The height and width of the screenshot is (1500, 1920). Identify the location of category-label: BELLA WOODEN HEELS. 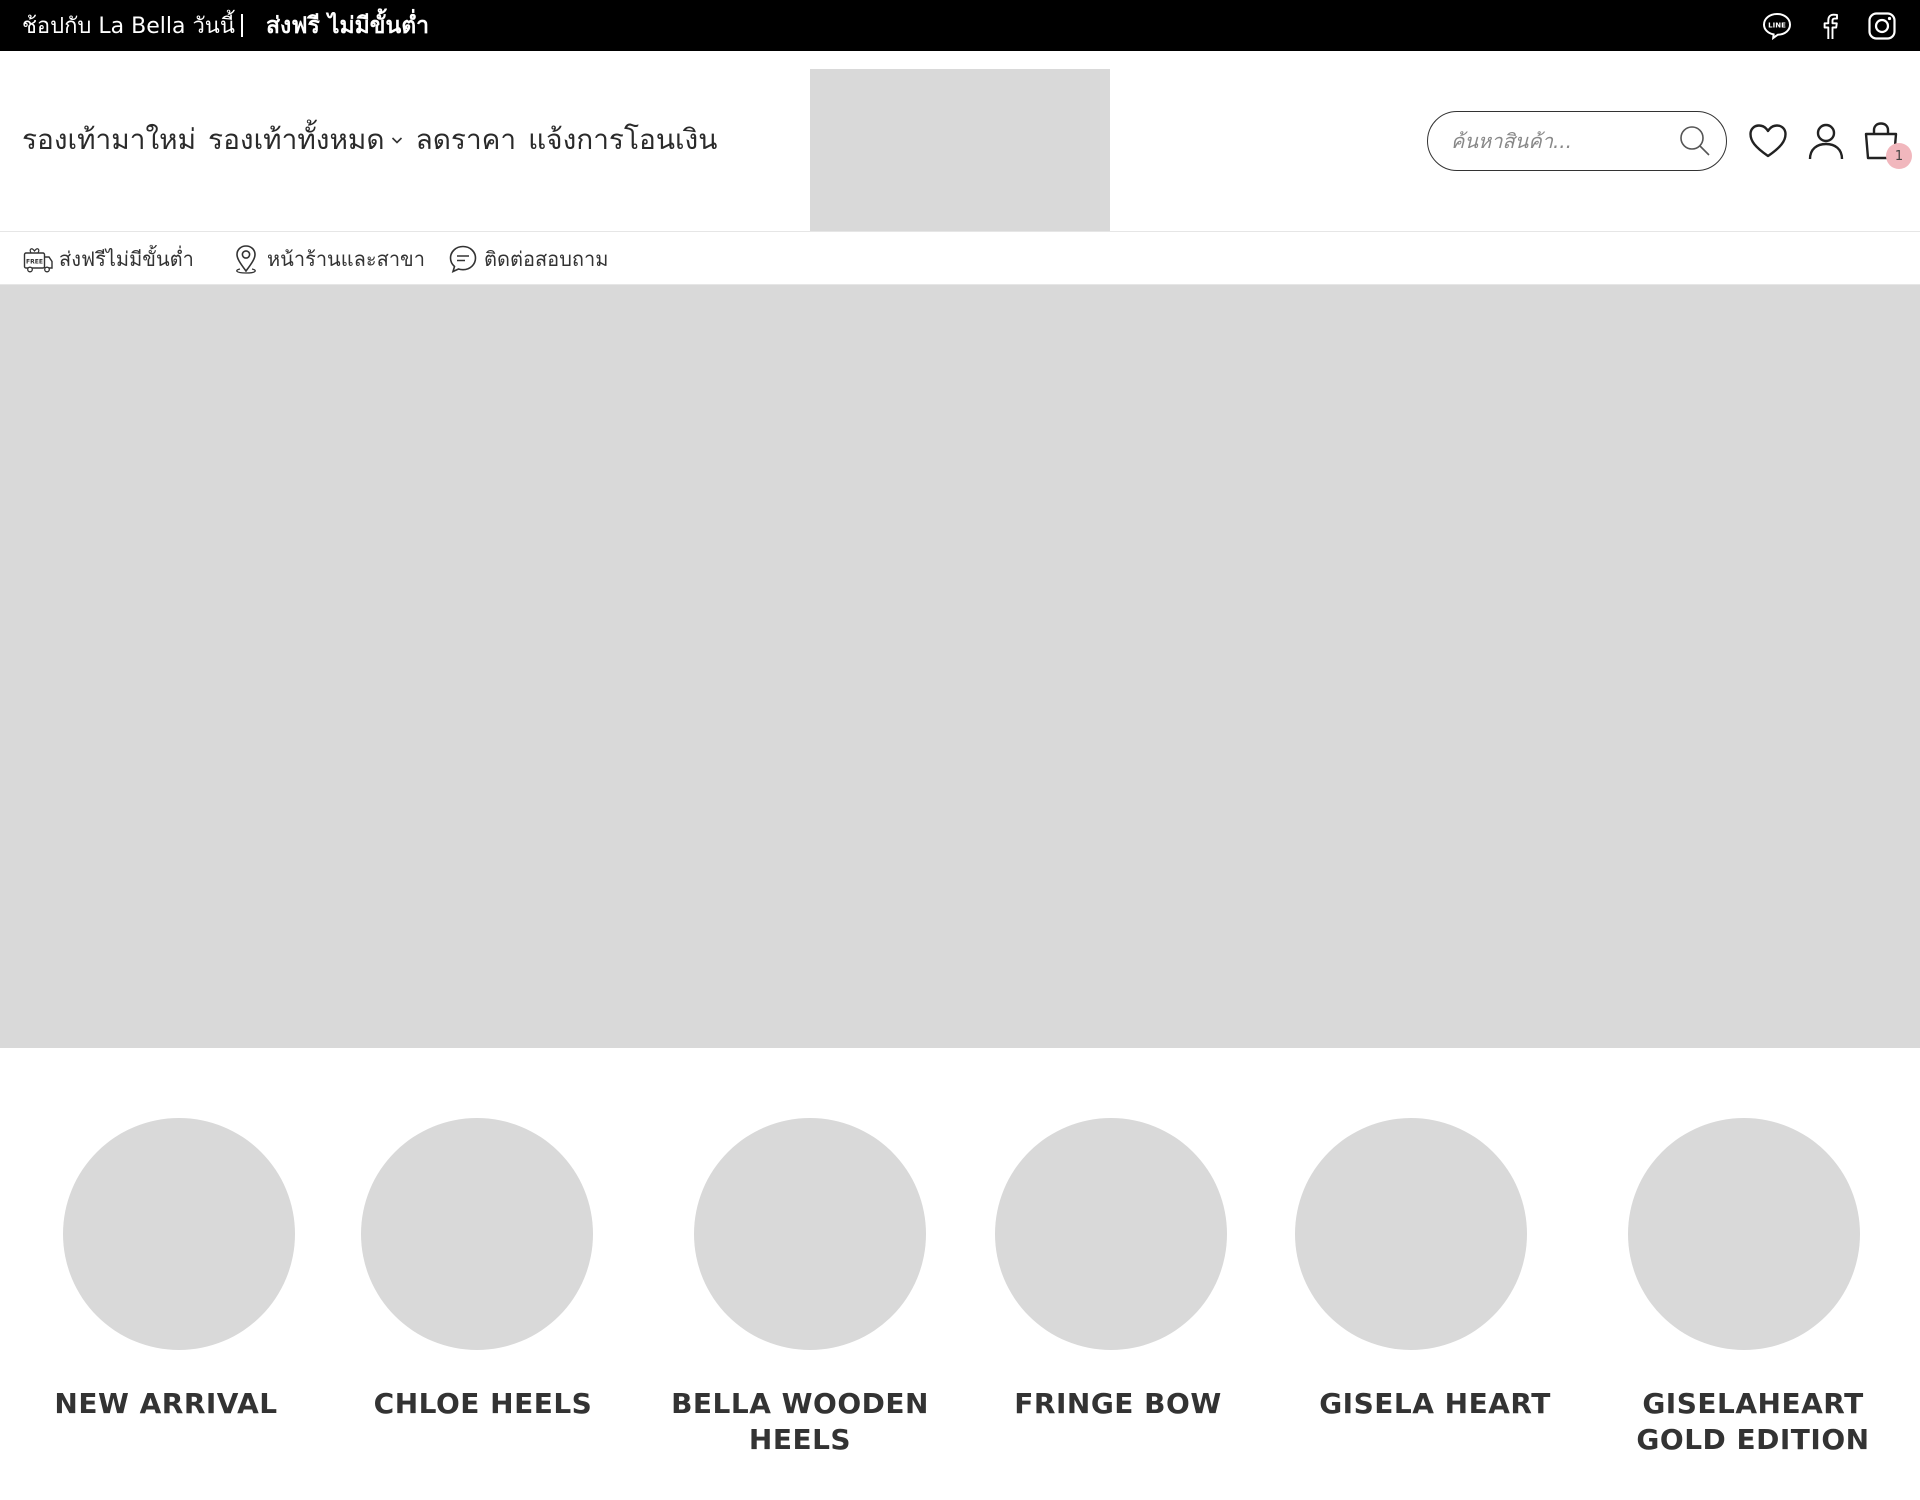
(800, 1421).